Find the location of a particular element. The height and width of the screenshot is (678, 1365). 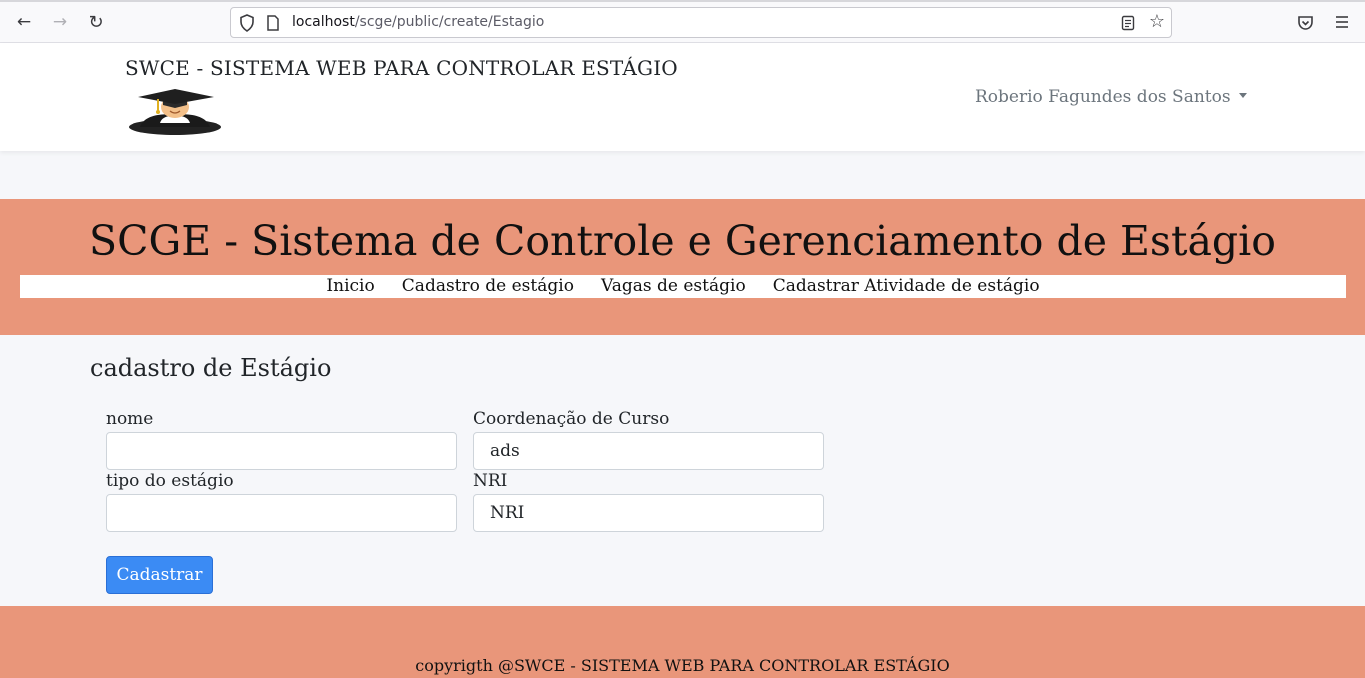

page-icon is located at coordinates (273, 23).